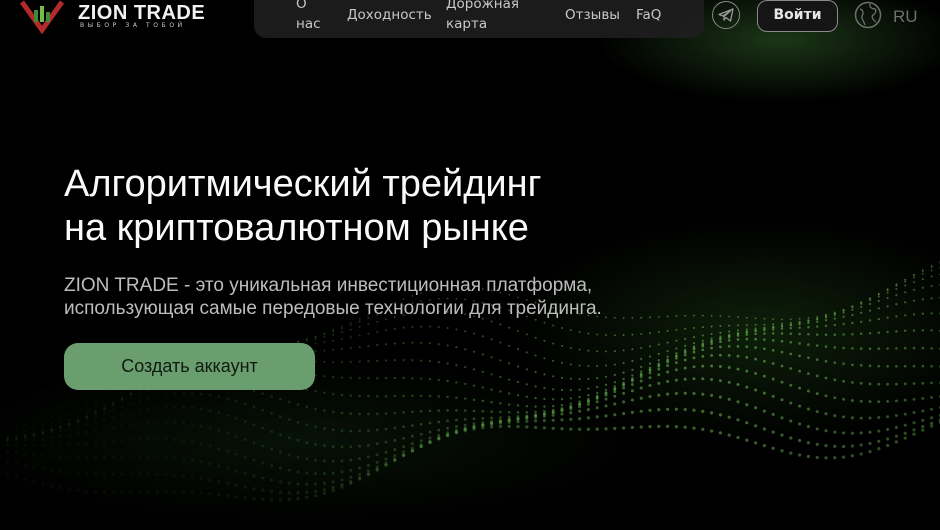 This screenshot has height=530, width=940. Describe the element at coordinates (42, 17) in the screenshot. I see `logo-mark-icon` at that location.